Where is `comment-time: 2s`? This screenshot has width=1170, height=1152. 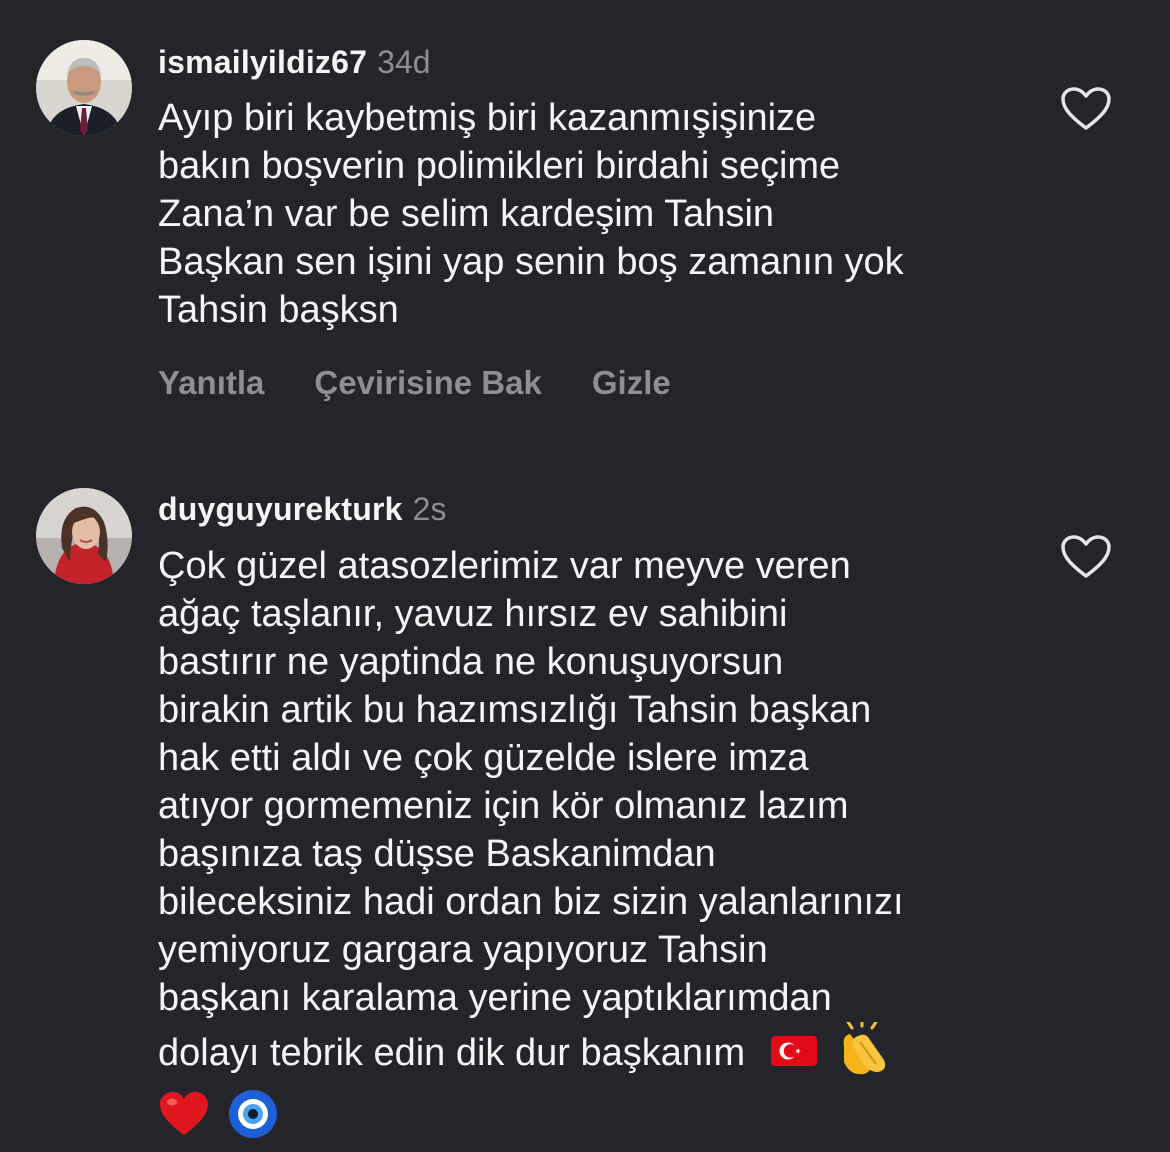 comment-time: 2s is located at coordinates (429, 509).